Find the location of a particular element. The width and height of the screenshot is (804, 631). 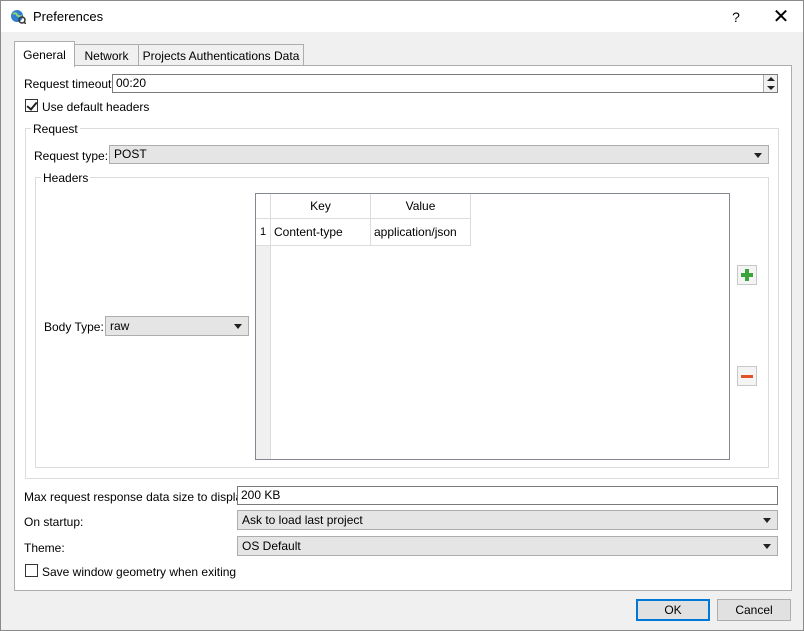

close-icon: ✕ is located at coordinates (781, 17).